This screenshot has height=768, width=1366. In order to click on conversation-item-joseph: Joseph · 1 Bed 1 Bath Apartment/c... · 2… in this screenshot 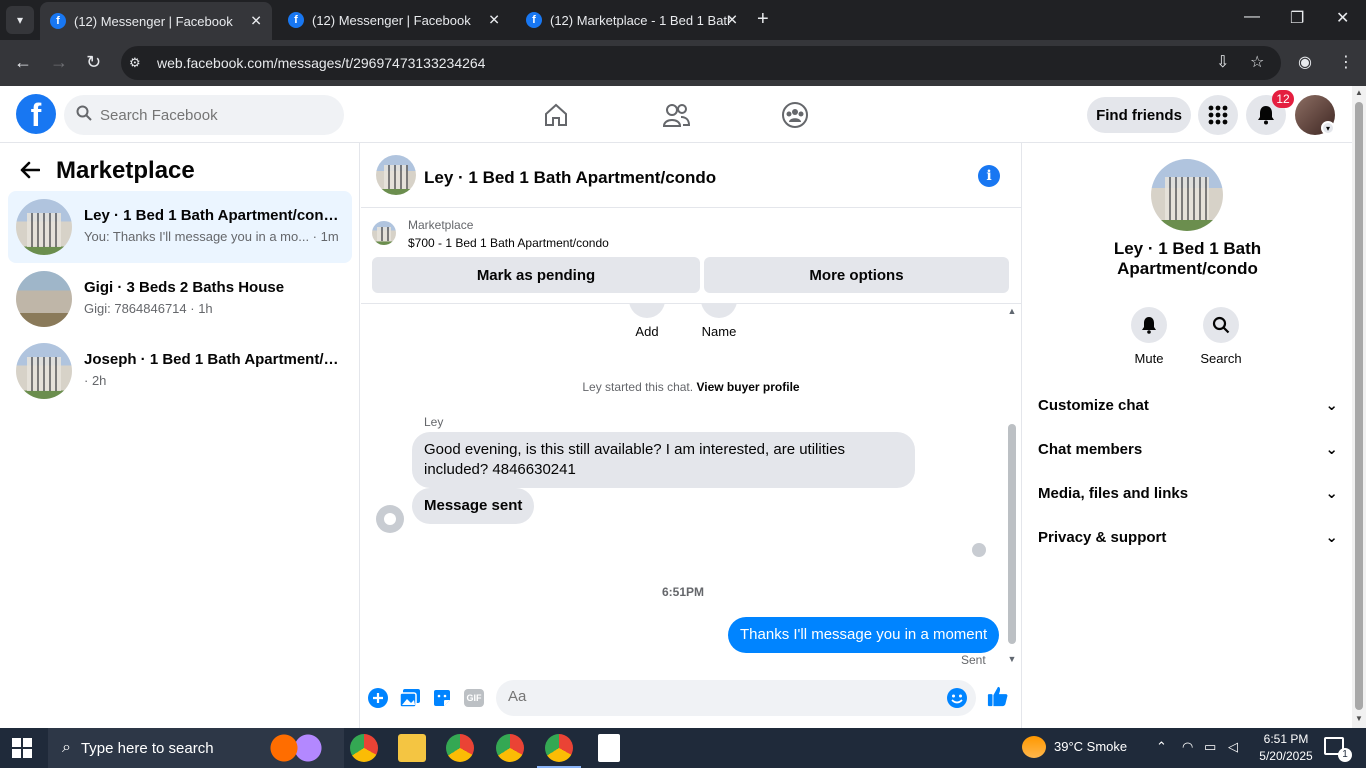, I will do `click(180, 371)`.